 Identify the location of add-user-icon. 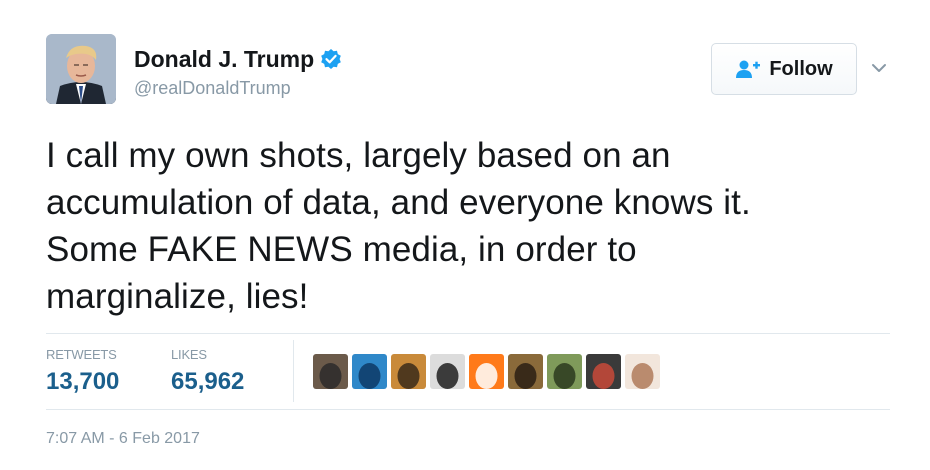
(748, 69).